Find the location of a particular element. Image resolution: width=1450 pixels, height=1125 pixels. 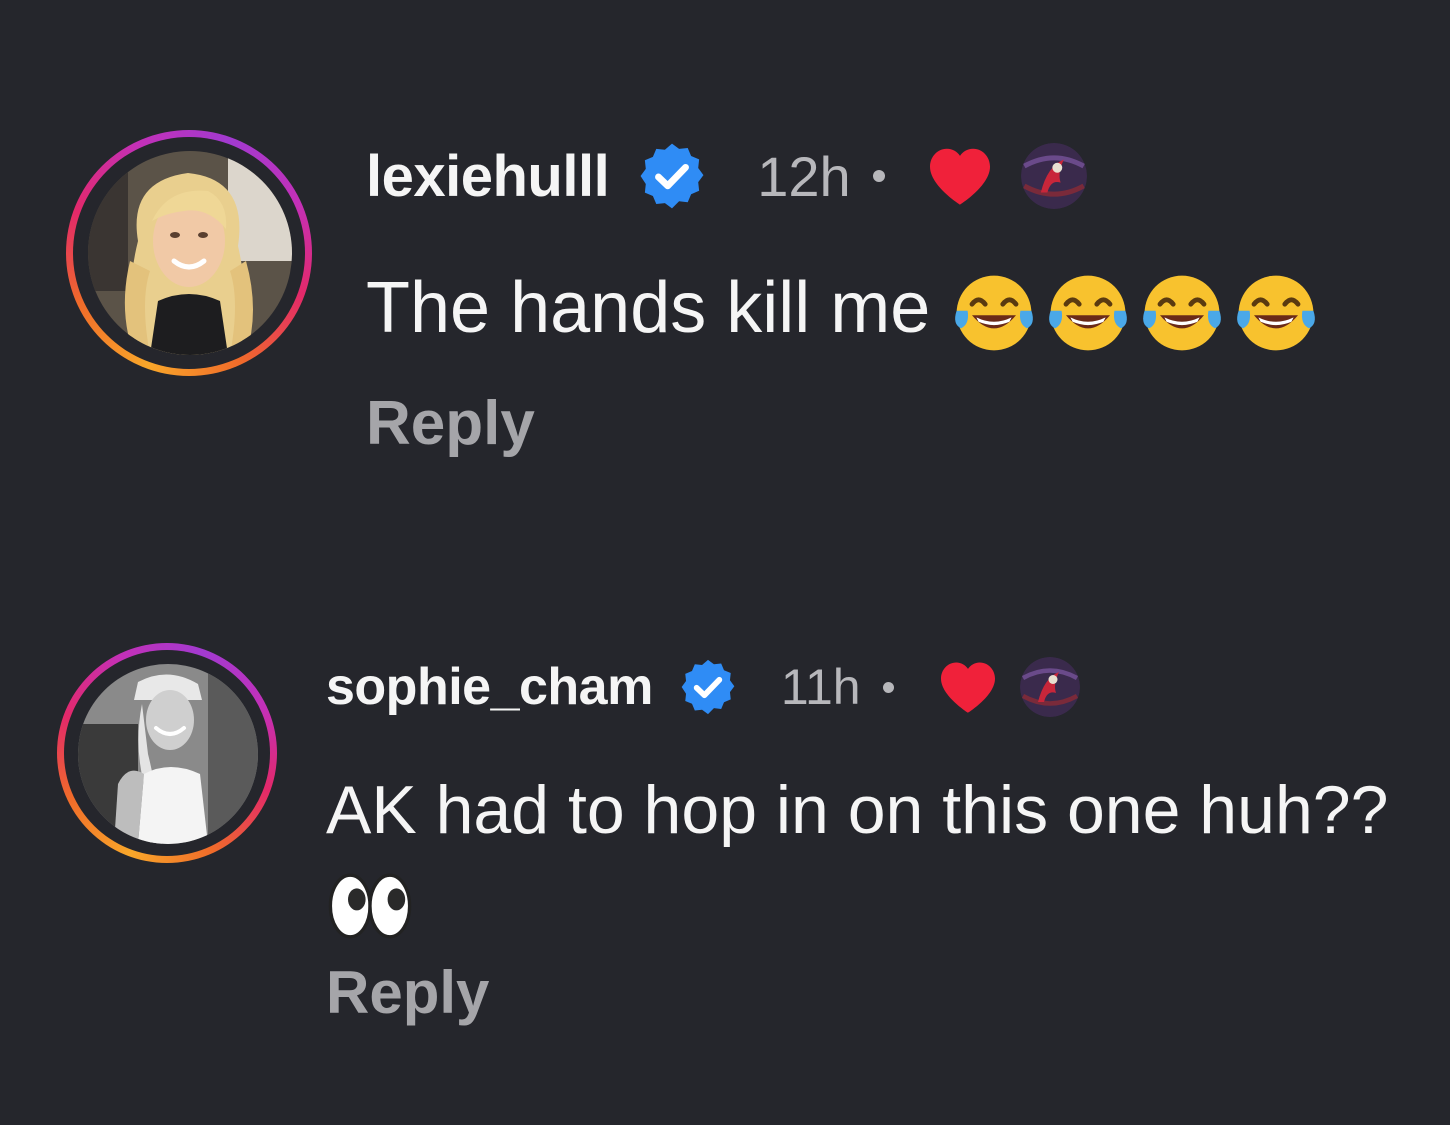

username: sophie_cham is located at coordinates (489, 687).